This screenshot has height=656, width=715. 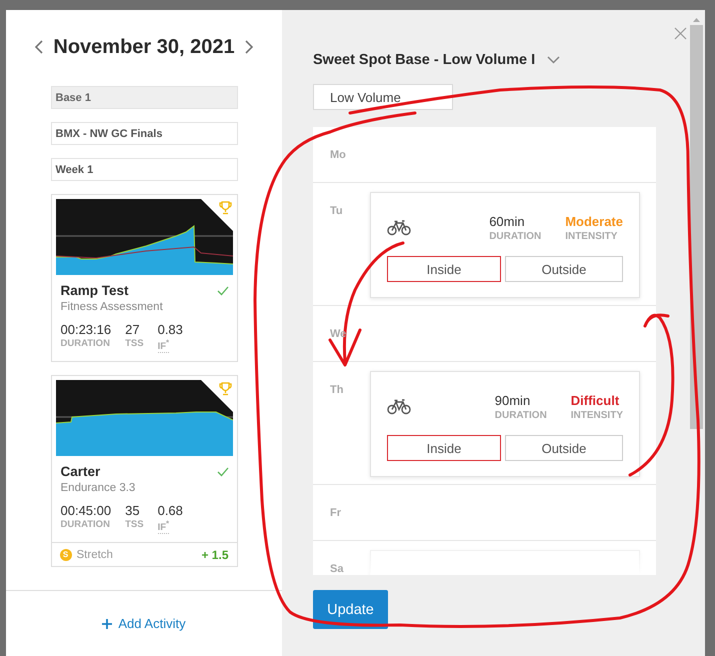 What do you see at coordinates (336, 568) in the screenshot?
I see `day-label: Sa` at bounding box center [336, 568].